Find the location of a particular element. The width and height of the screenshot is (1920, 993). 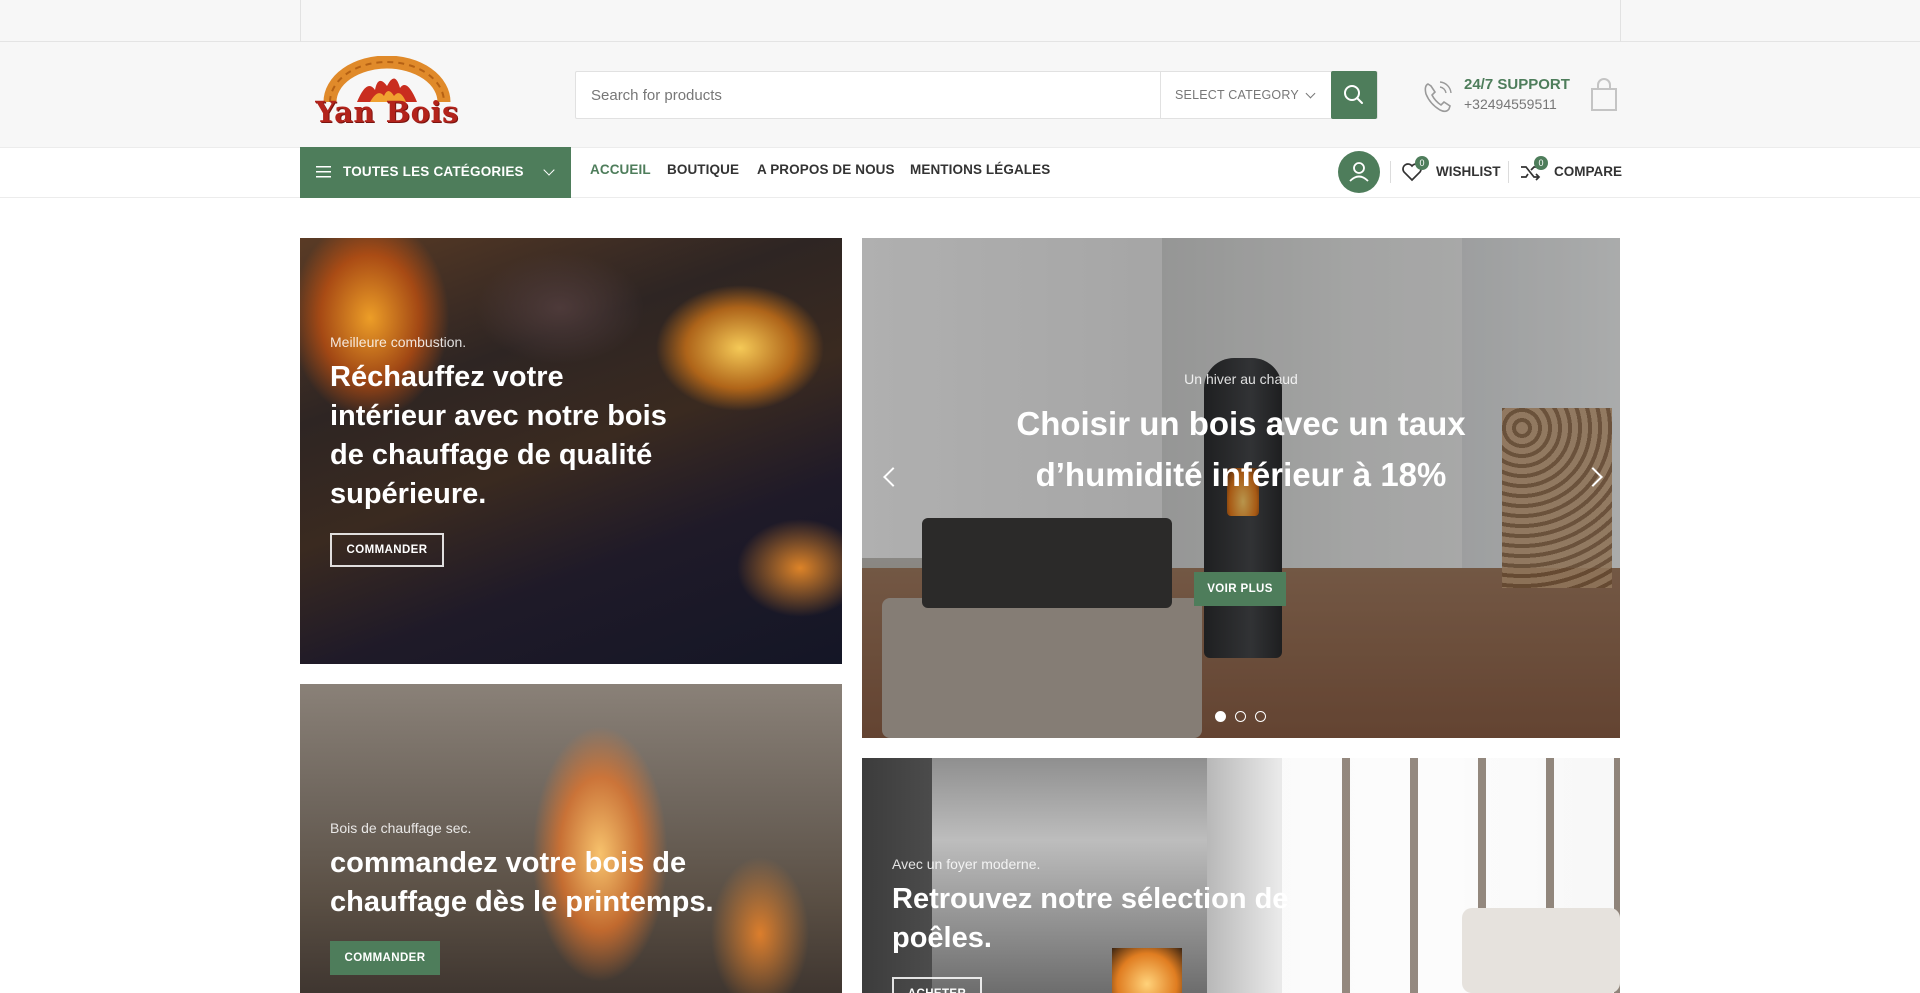

menu-icon is located at coordinates (323, 172).